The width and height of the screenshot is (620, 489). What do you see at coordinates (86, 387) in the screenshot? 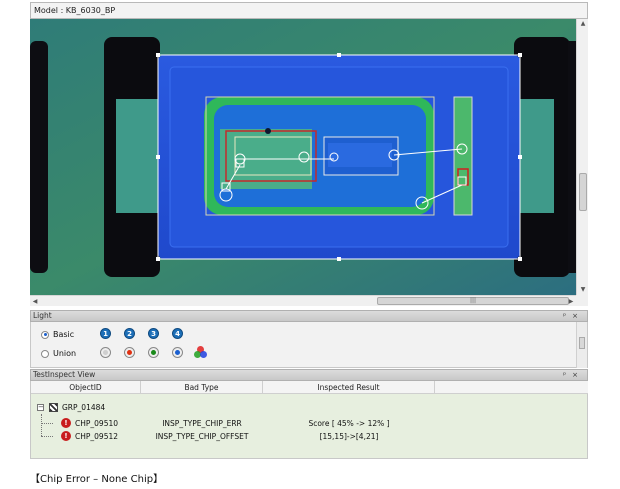
I see `column-objectid: ObjectID` at bounding box center [86, 387].